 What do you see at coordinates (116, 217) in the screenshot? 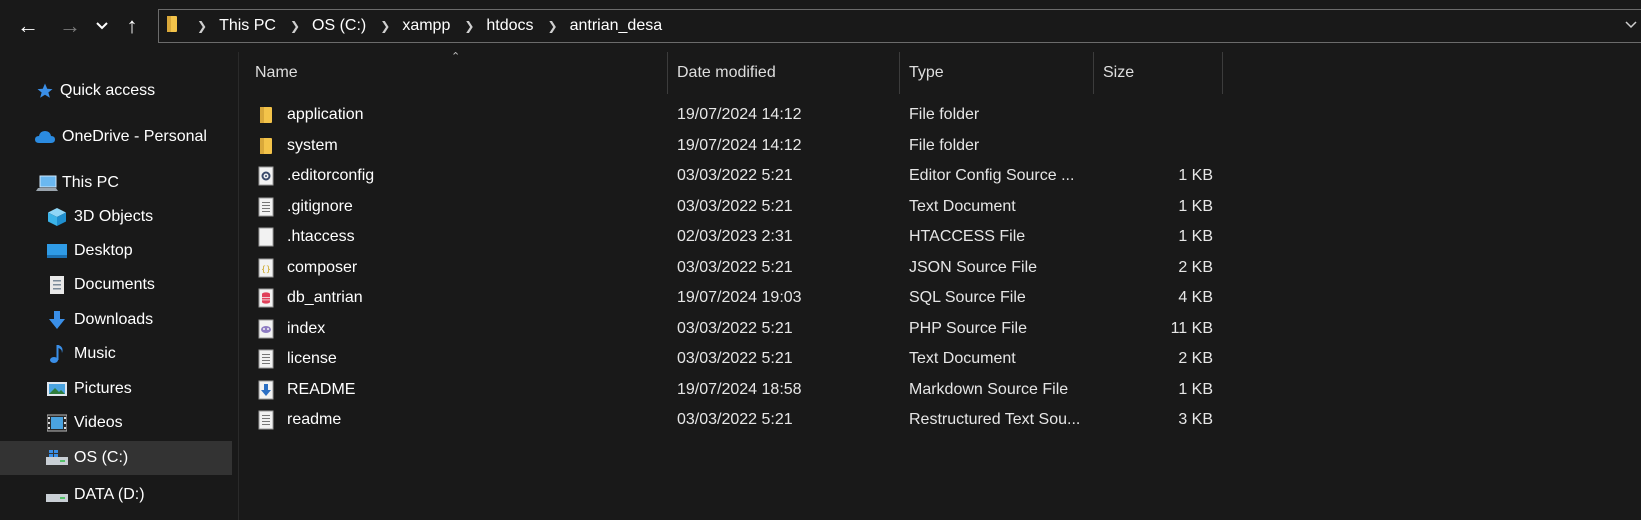
I see `sidebar-item-3d-objects: 3D Objects` at bounding box center [116, 217].